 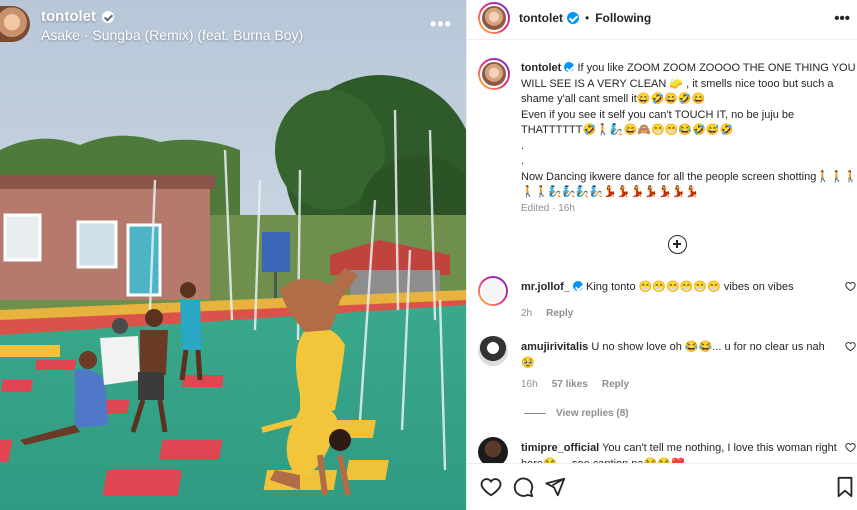 I want to click on add-comment-icon, so click(x=677, y=244).